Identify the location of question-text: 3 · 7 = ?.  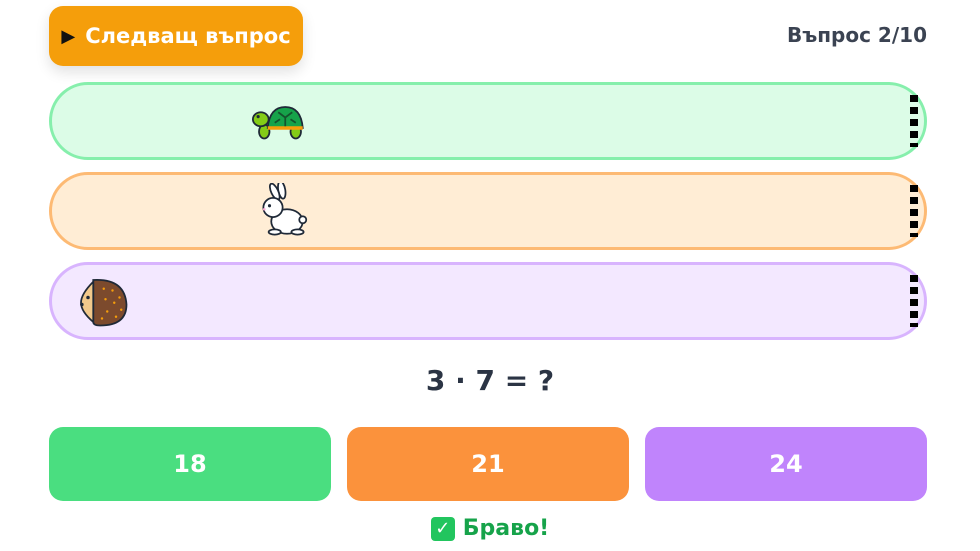
(490, 380).